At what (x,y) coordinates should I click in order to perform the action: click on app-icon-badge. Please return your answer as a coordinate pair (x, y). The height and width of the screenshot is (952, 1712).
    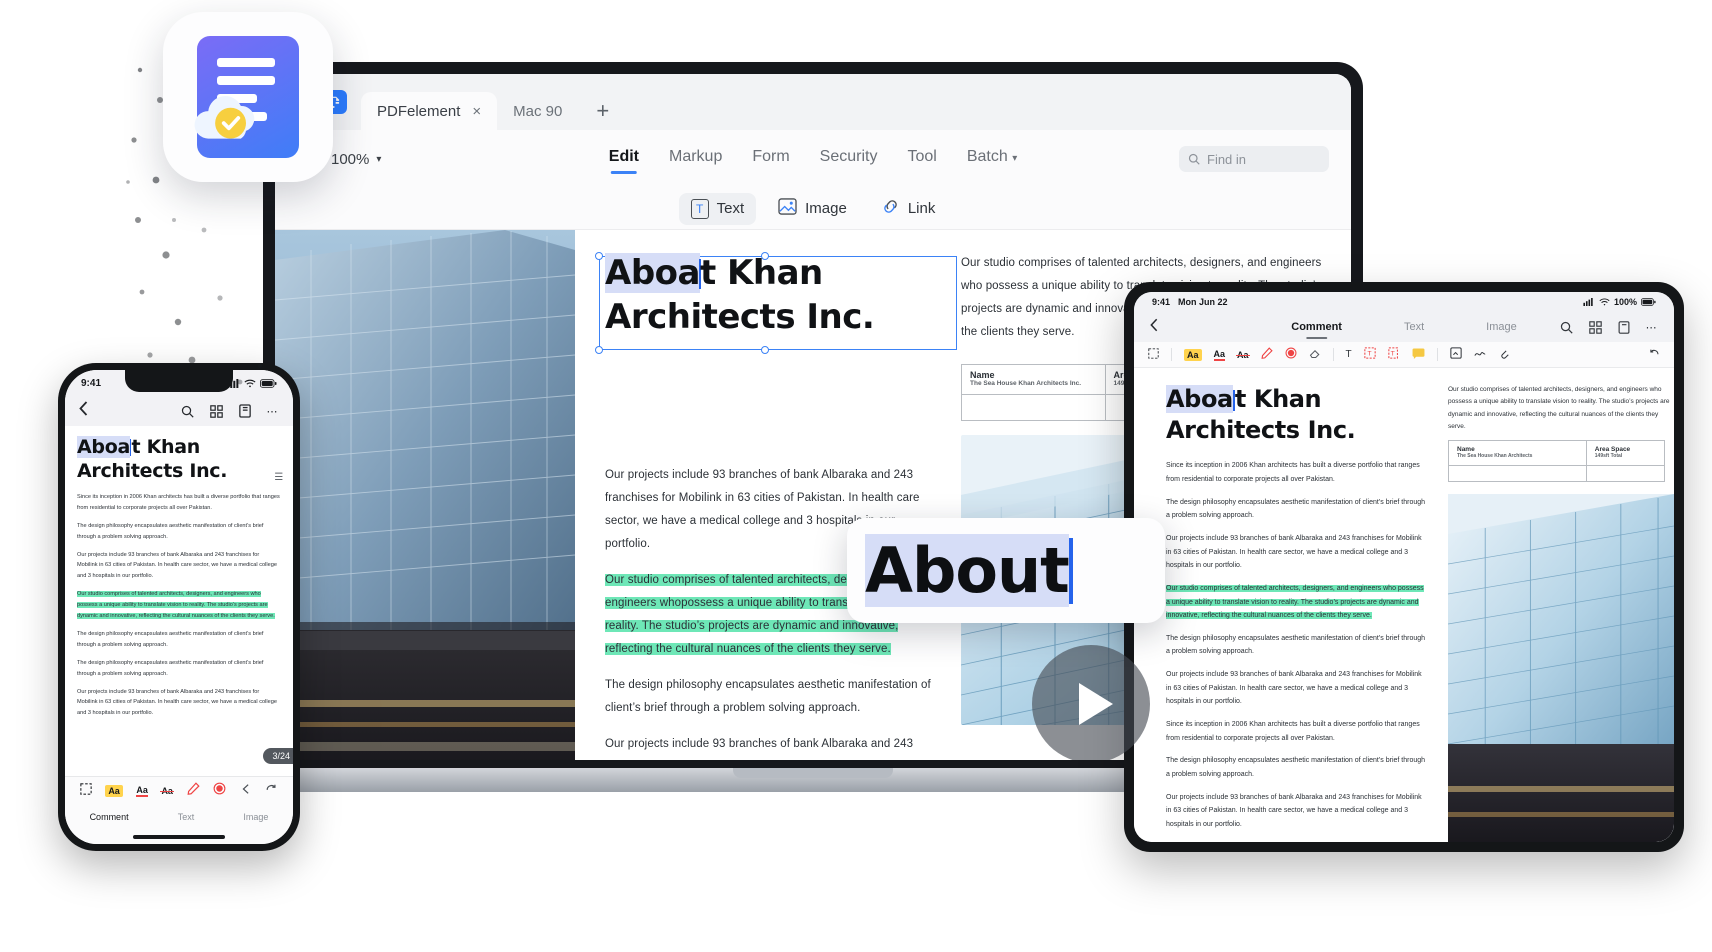
    Looking at the image, I should click on (248, 97).